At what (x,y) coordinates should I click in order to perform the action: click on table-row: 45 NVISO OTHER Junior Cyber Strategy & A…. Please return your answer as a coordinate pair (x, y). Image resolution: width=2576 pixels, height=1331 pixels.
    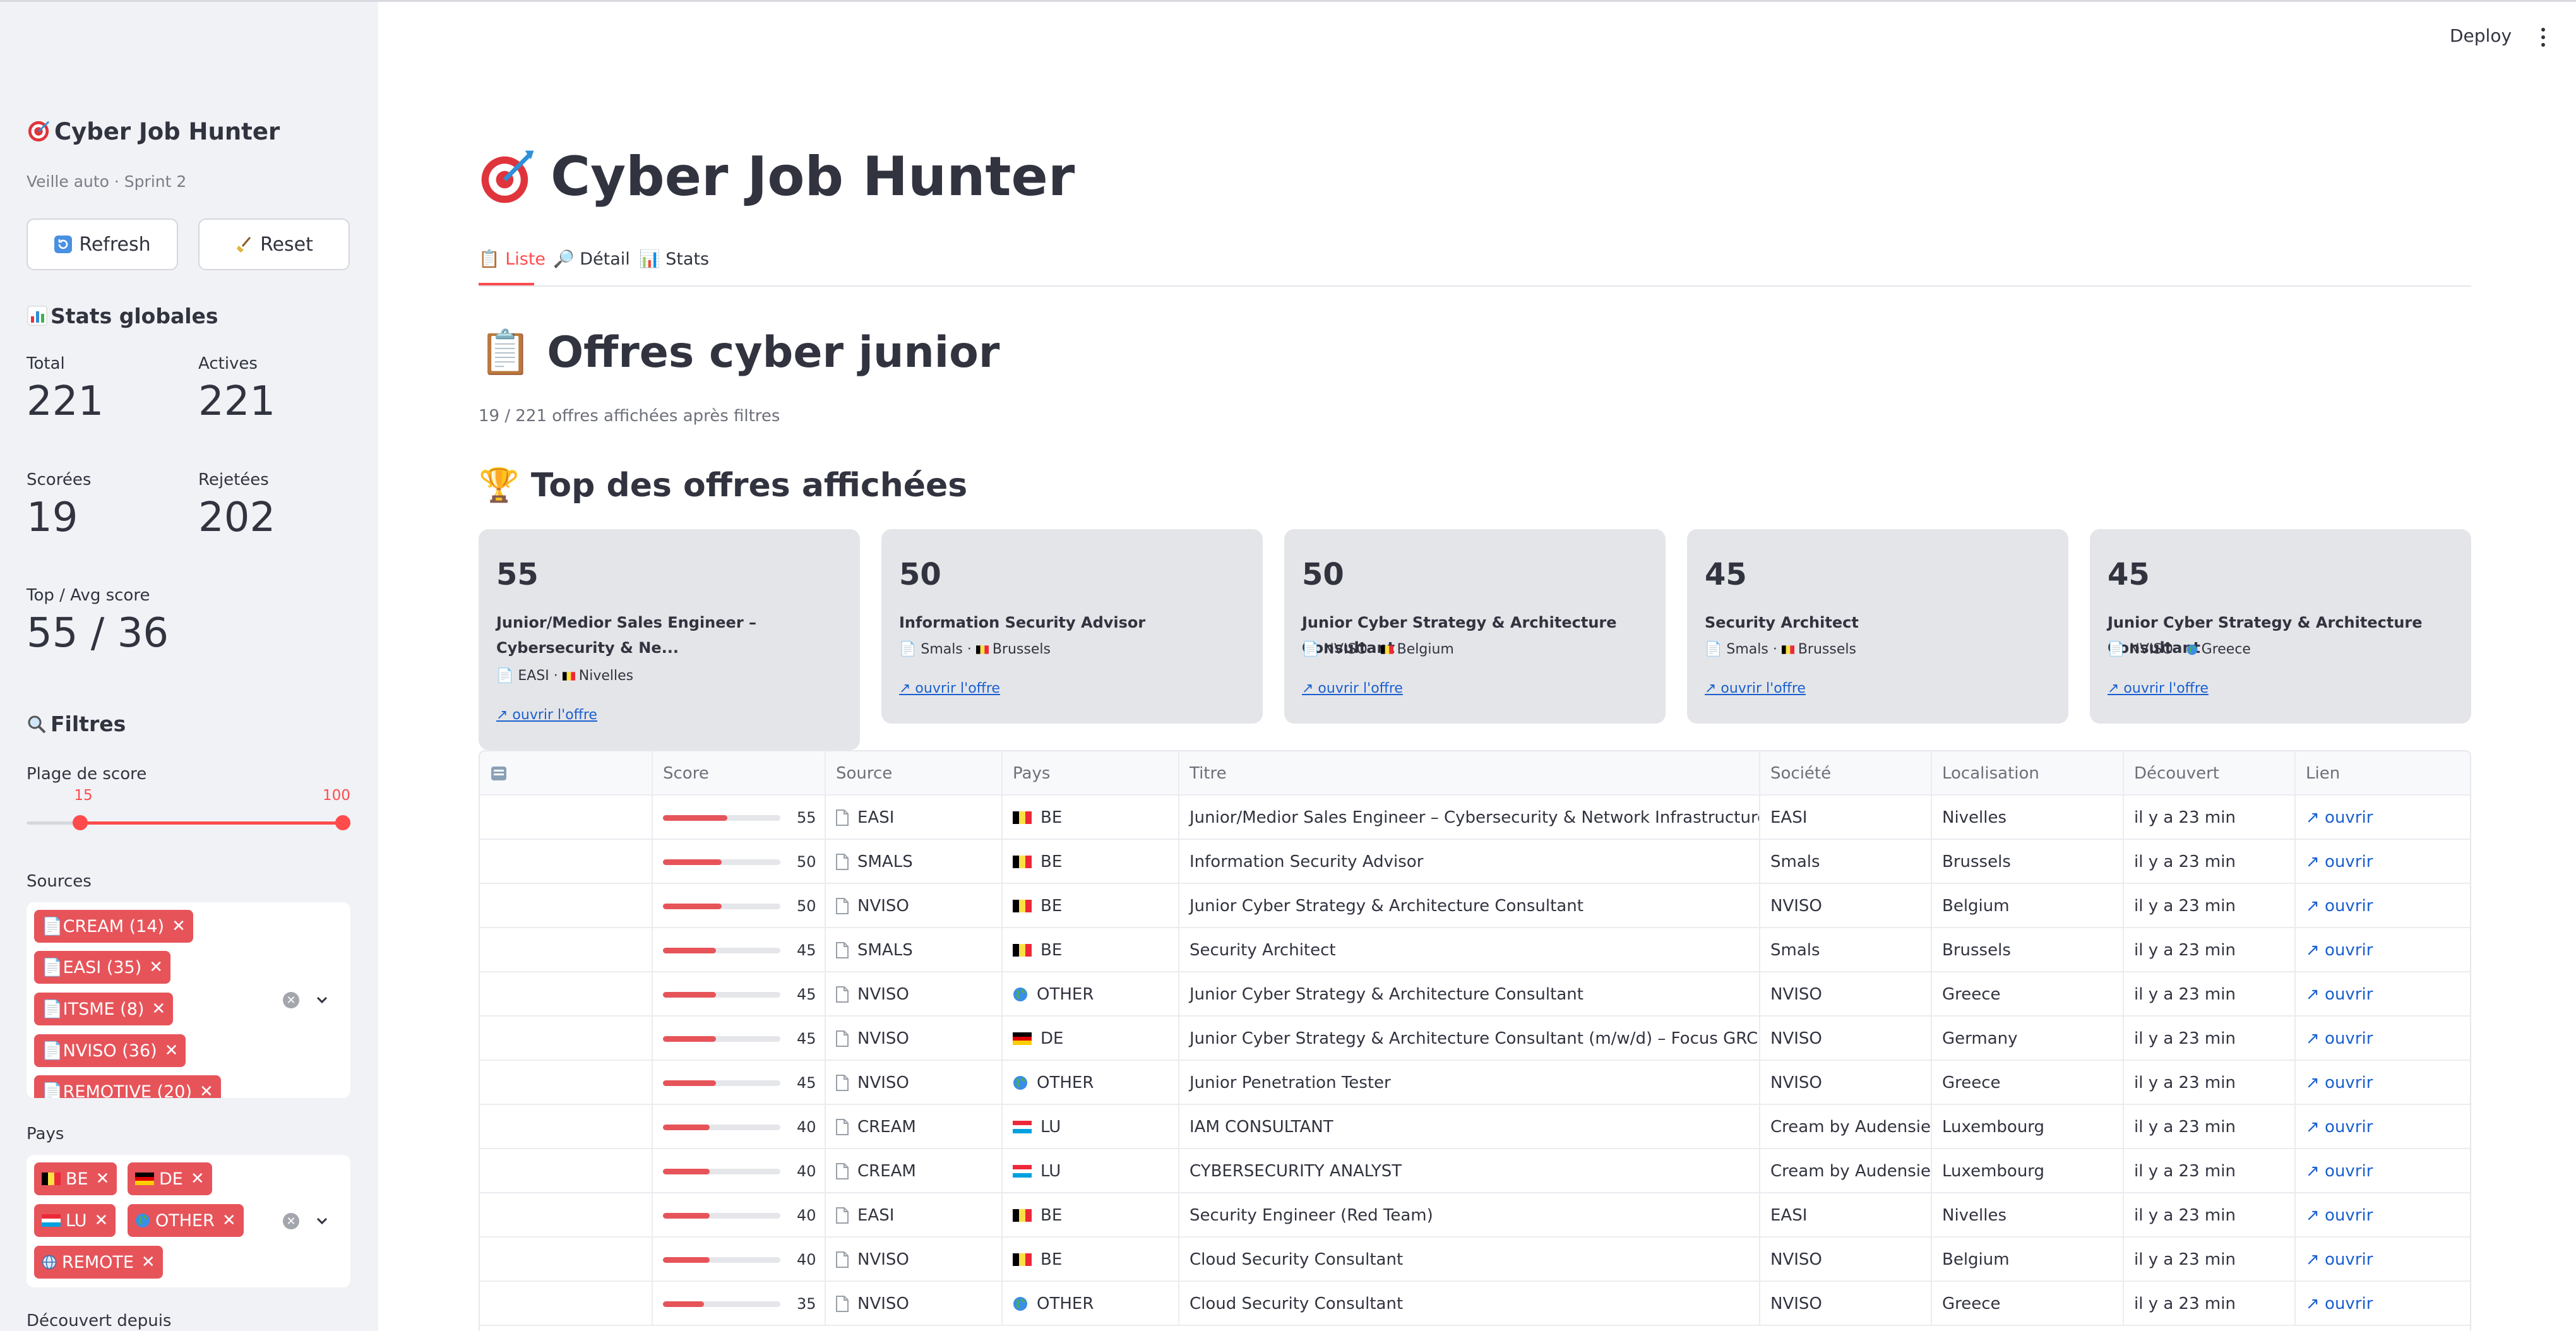
    Looking at the image, I should click on (1475, 994).